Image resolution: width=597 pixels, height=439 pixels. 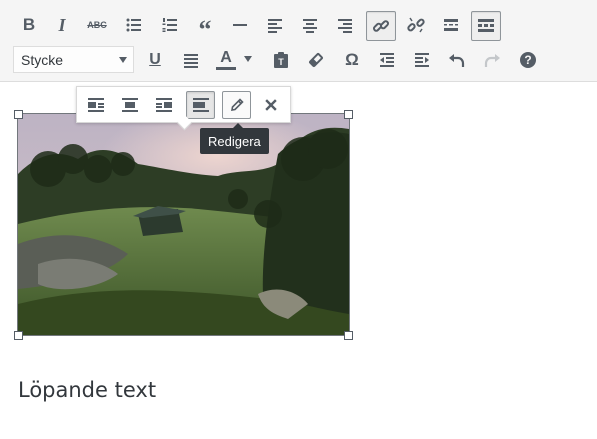 I want to click on image-remove-button, so click(x=270, y=105).